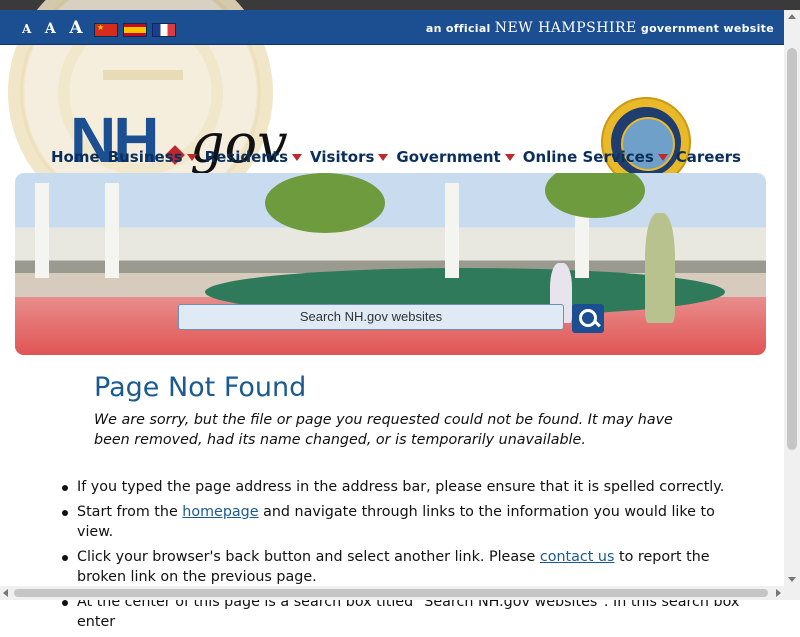 The height and width of the screenshot is (637, 800). Describe the element at coordinates (792, 16) in the screenshot. I see `scroll-up-icon` at that location.